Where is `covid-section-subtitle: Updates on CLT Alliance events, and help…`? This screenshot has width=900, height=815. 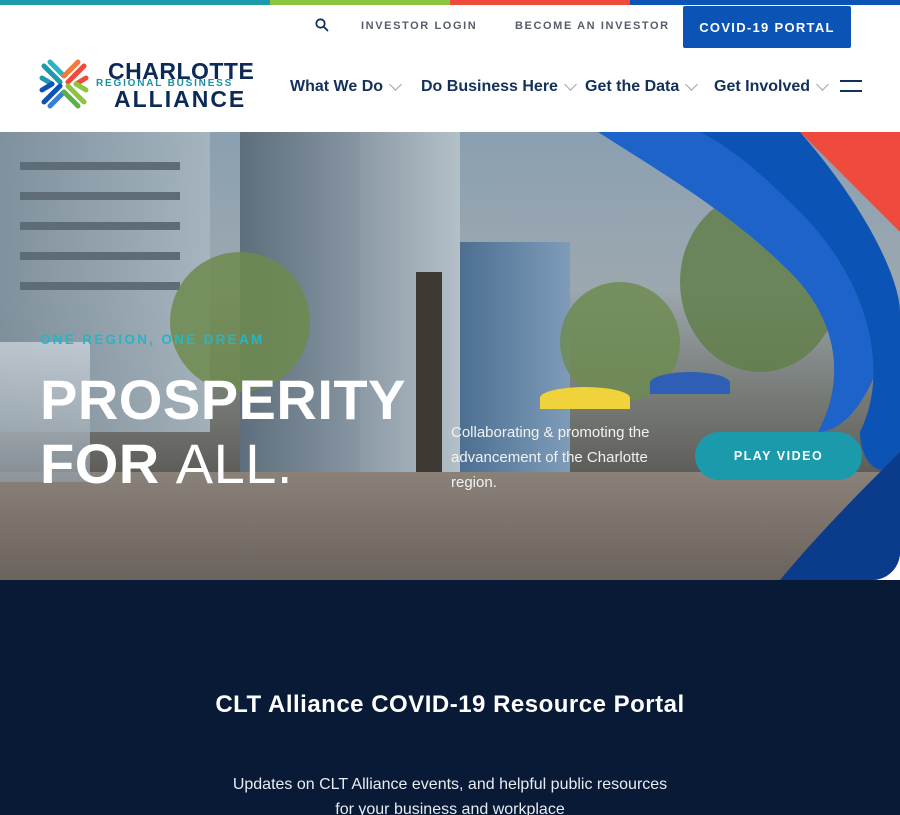
covid-section-subtitle: Updates on CLT Alliance events, and help… is located at coordinates (450, 795).